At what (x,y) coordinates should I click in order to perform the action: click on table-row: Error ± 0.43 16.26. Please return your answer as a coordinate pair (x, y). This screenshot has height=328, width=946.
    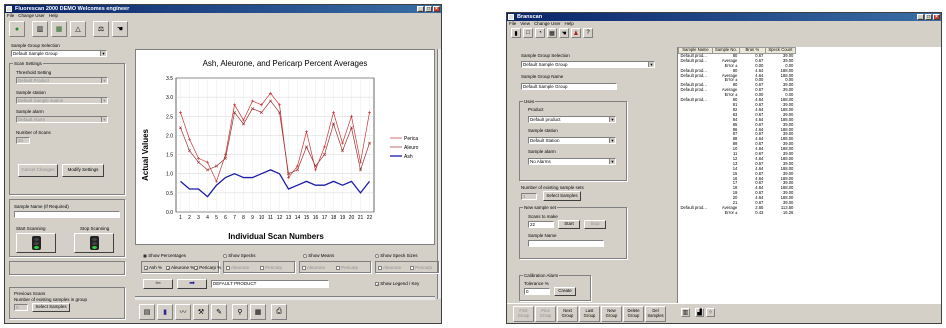
    Looking at the image, I should click on (737, 213).